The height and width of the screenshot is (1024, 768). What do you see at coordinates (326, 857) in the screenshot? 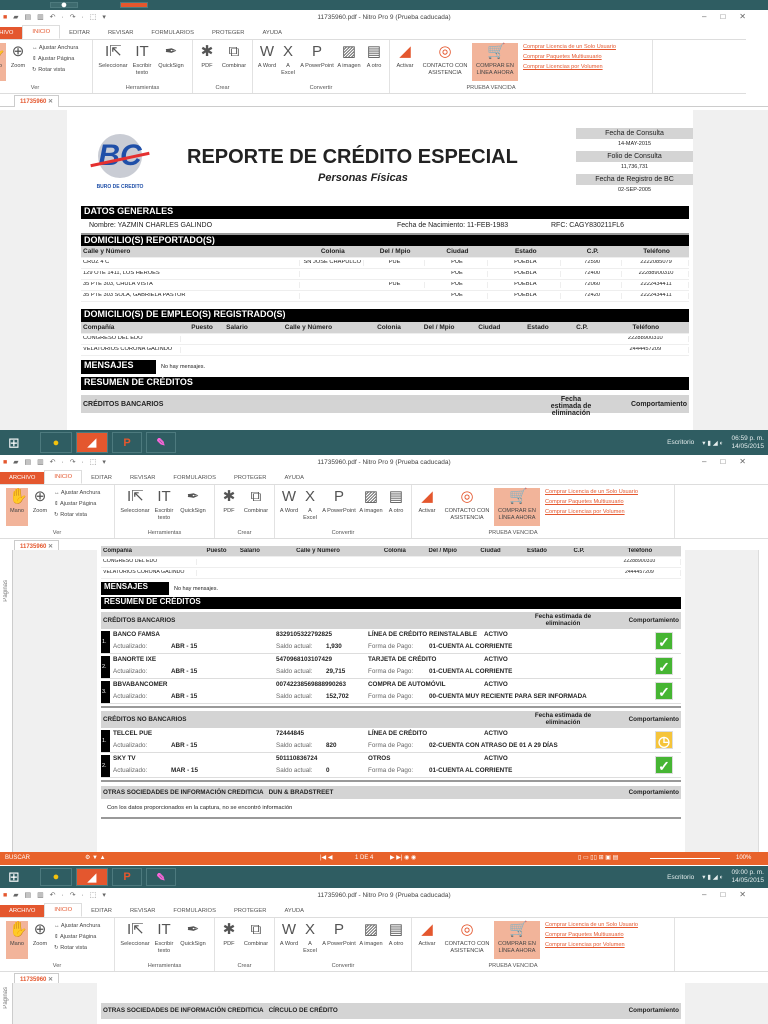
I see `first-prev-page-buttons: |◀ ◀` at bounding box center [326, 857].